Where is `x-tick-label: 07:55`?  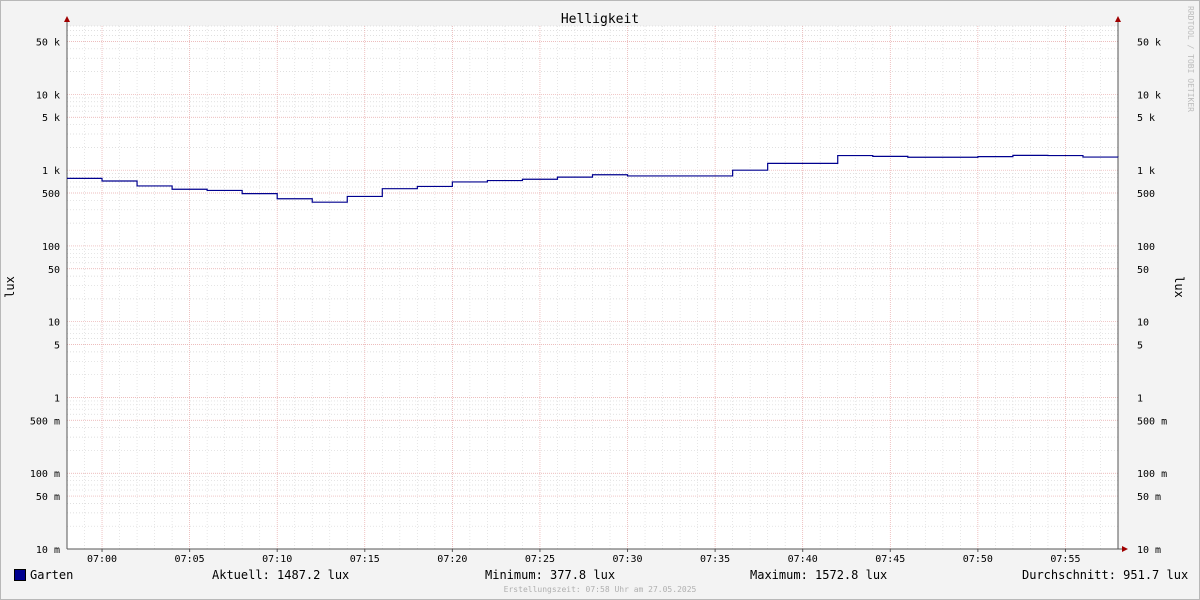 x-tick-label: 07:55 is located at coordinates (1065, 559).